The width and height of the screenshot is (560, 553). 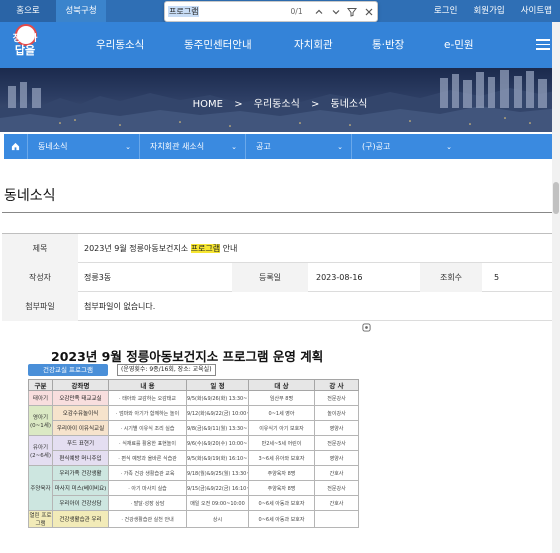 I want to click on poster-schedule: 9/5(화)&9/19(화) 16:10~17:10, so click(x=217, y=458).